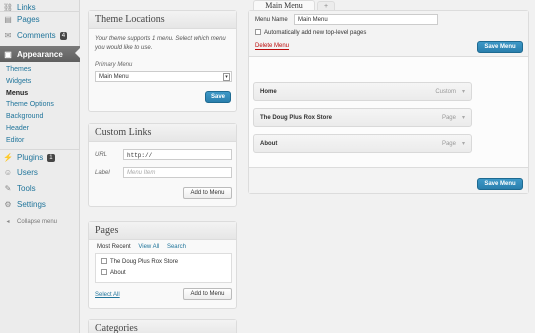 The width and height of the screenshot is (535, 333). What do you see at coordinates (366, 19) in the screenshot?
I see `menu-name-field: Main Menu` at bounding box center [366, 19].